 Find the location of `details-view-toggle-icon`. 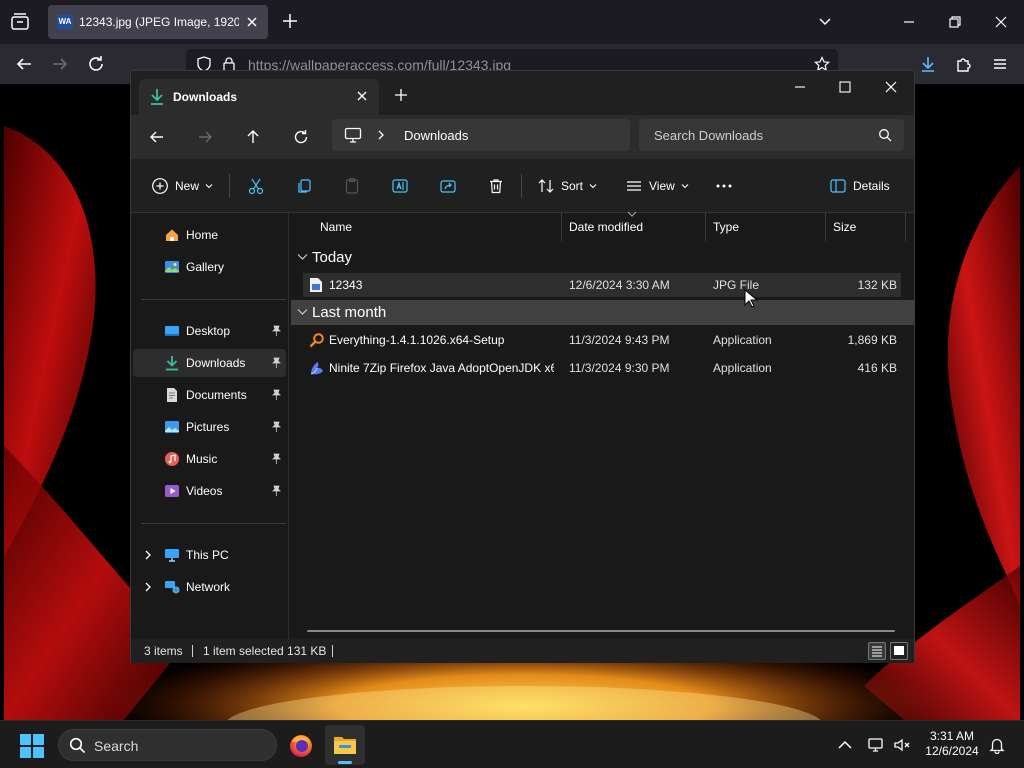

details-view-toggle-icon is located at coordinates (877, 651).